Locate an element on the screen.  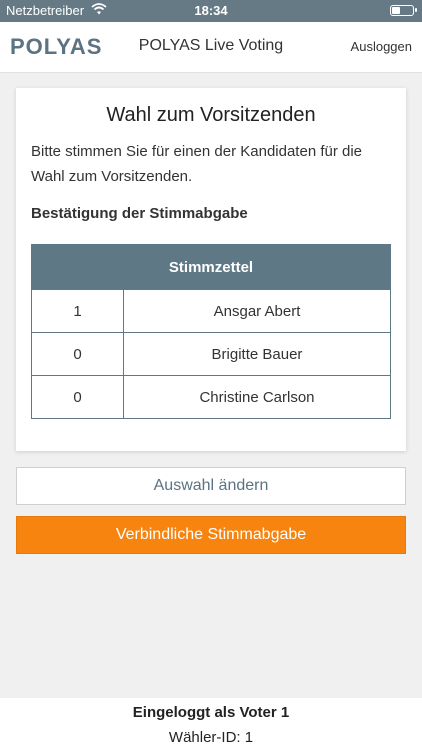
table-row: 1 Ansgar Abert is located at coordinates (211, 311).